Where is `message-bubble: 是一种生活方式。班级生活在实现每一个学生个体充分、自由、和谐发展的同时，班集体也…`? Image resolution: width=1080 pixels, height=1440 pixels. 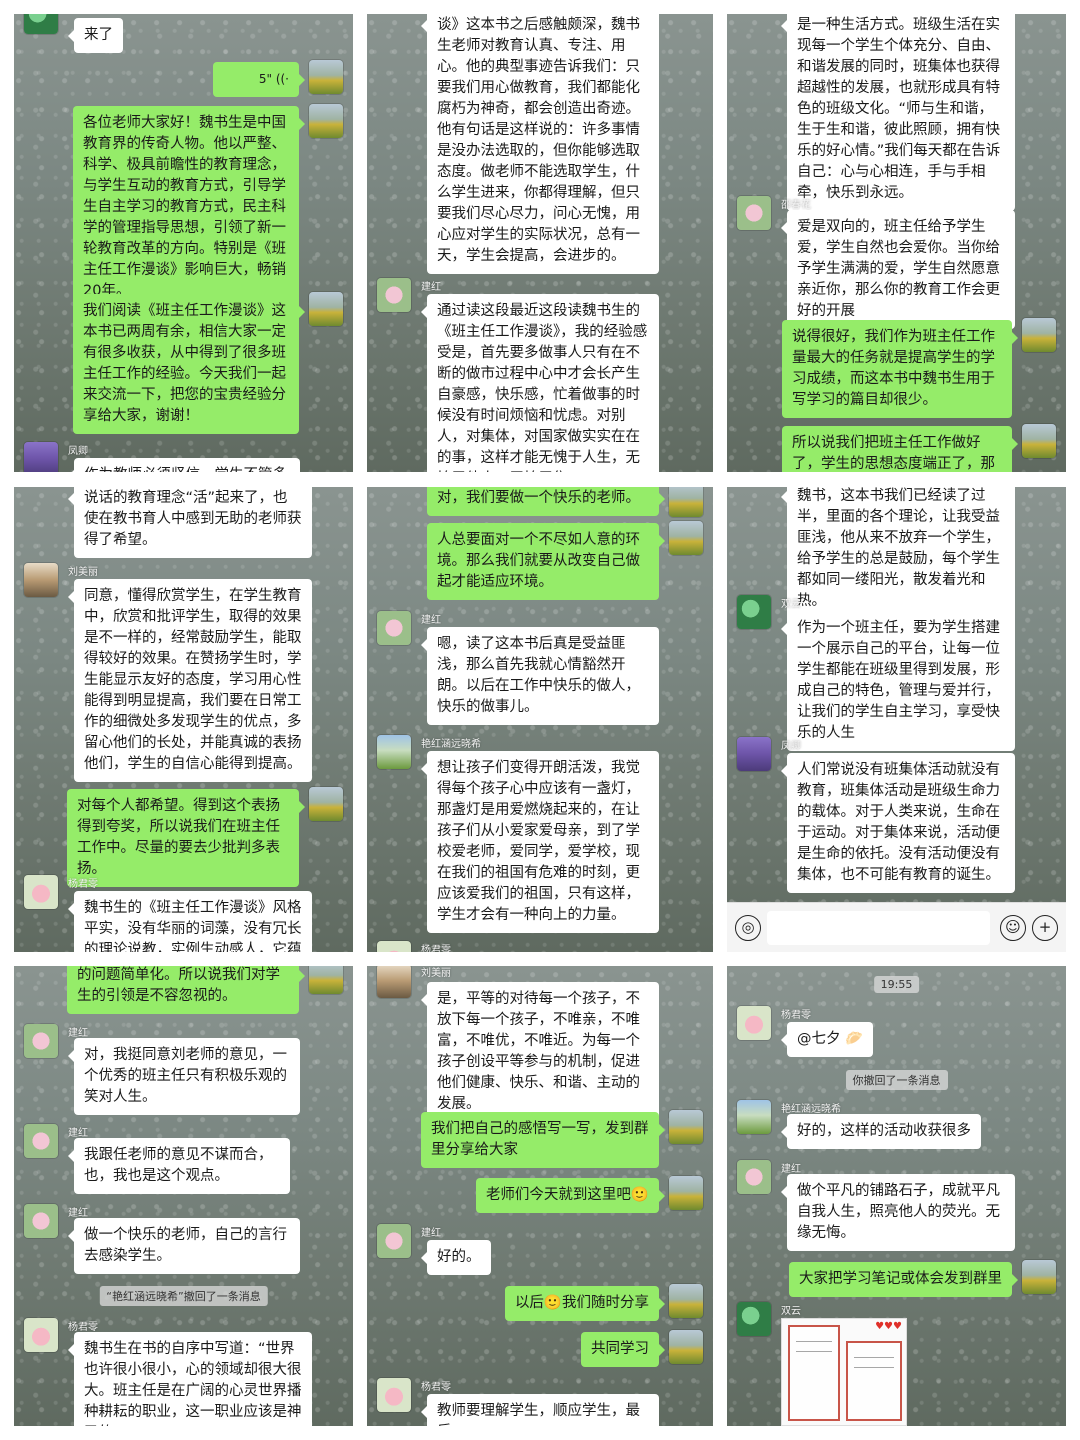 message-bubble: 是一种生活方式。班级生活在实现每一个学生个体充分、自由、和谐发展的同时，班集体也… is located at coordinates (898, 112).